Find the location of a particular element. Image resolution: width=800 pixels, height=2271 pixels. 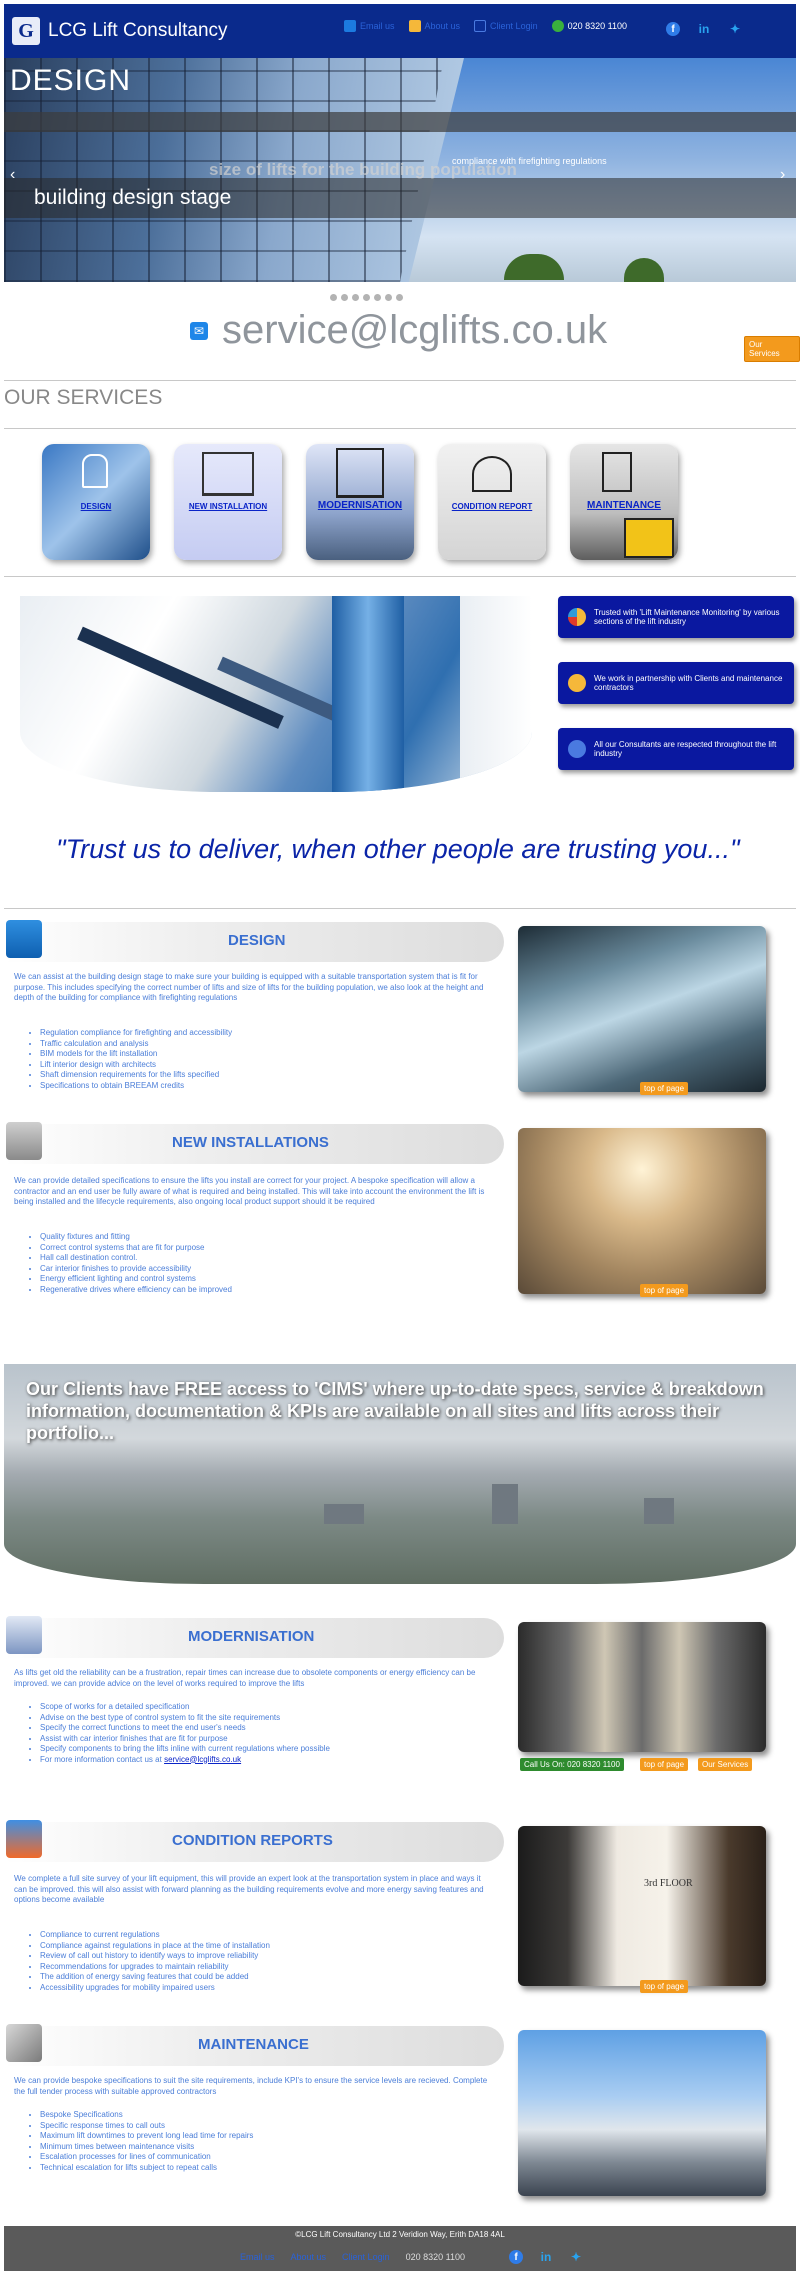

service-card-label: MAINTENANCE is located at coordinates (624, 505).